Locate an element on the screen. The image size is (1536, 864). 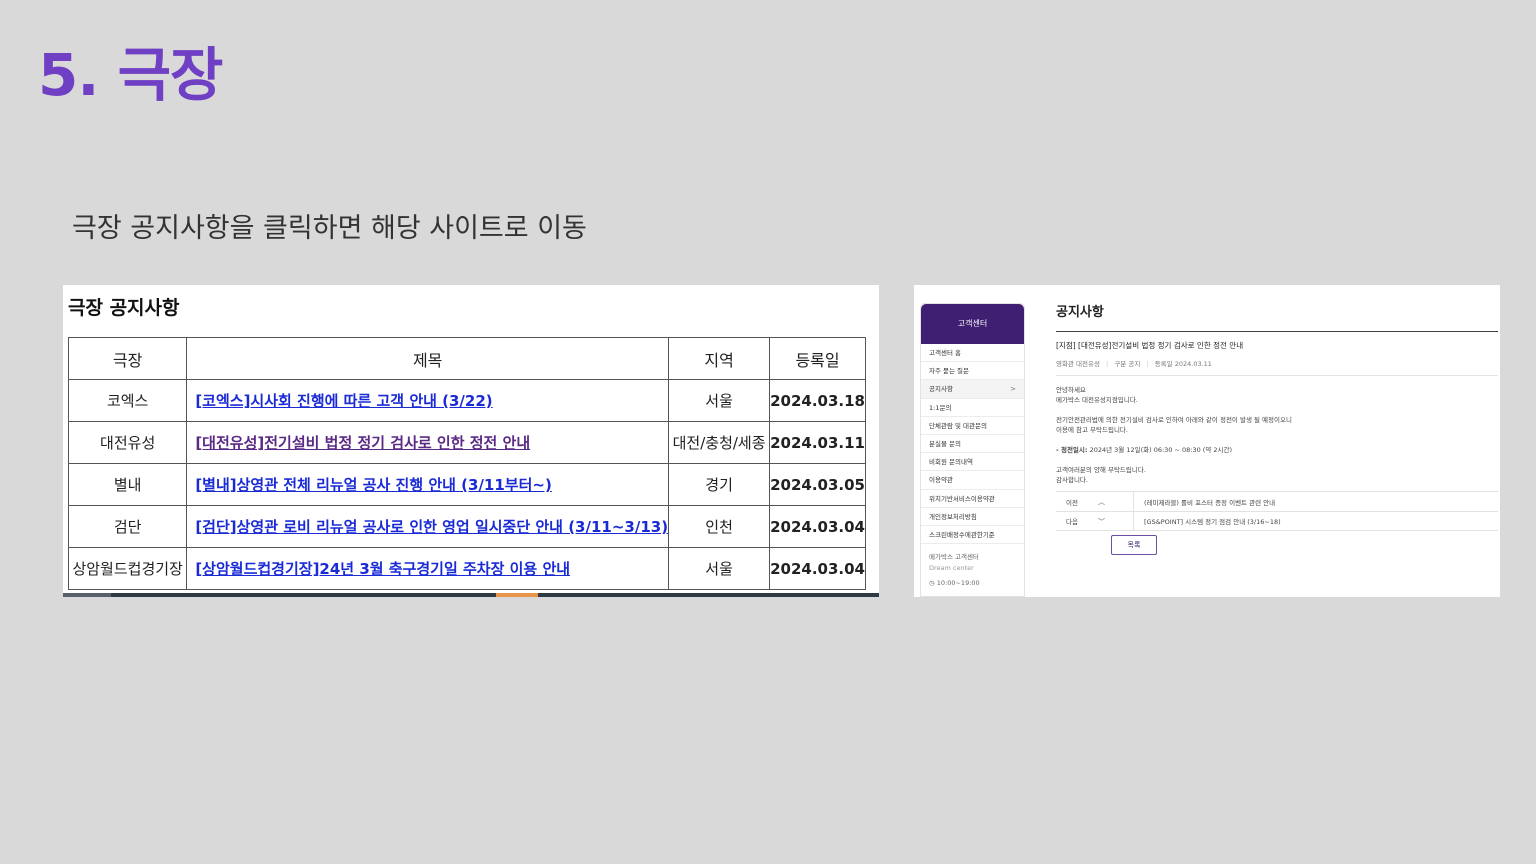
customer-center-info: 메가박스 고객센터 Dream center ◷ 10:00~19:00 is located at coordinates (972, 570).